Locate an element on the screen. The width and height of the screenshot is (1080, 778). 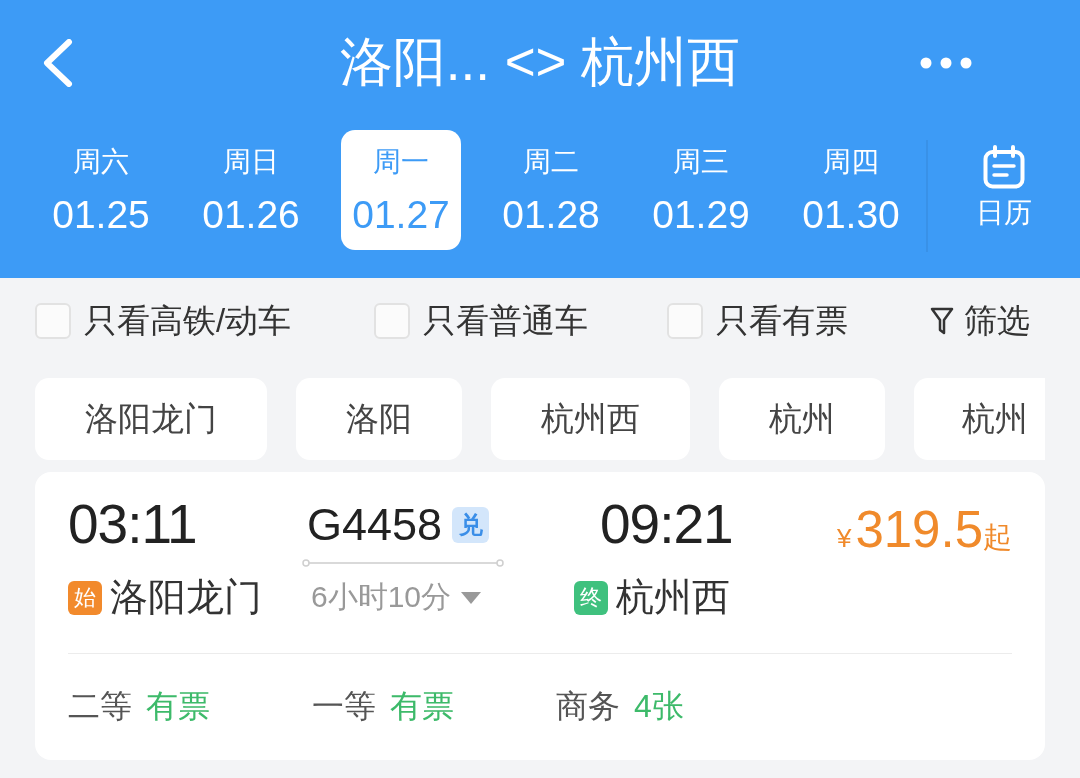
filter-label: 只看高铁/动车 is located at coordinates (188, 321).